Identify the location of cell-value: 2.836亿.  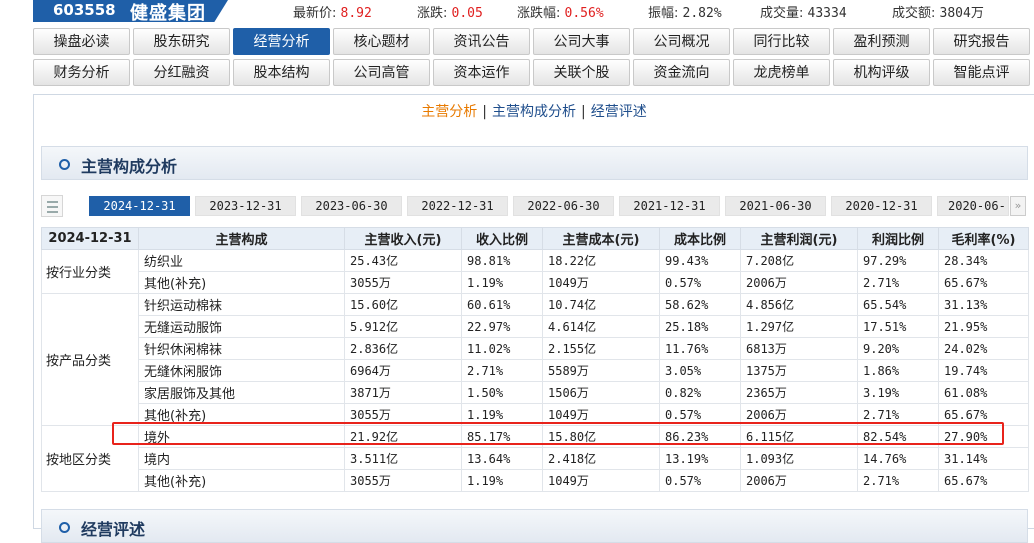
(403, 348).